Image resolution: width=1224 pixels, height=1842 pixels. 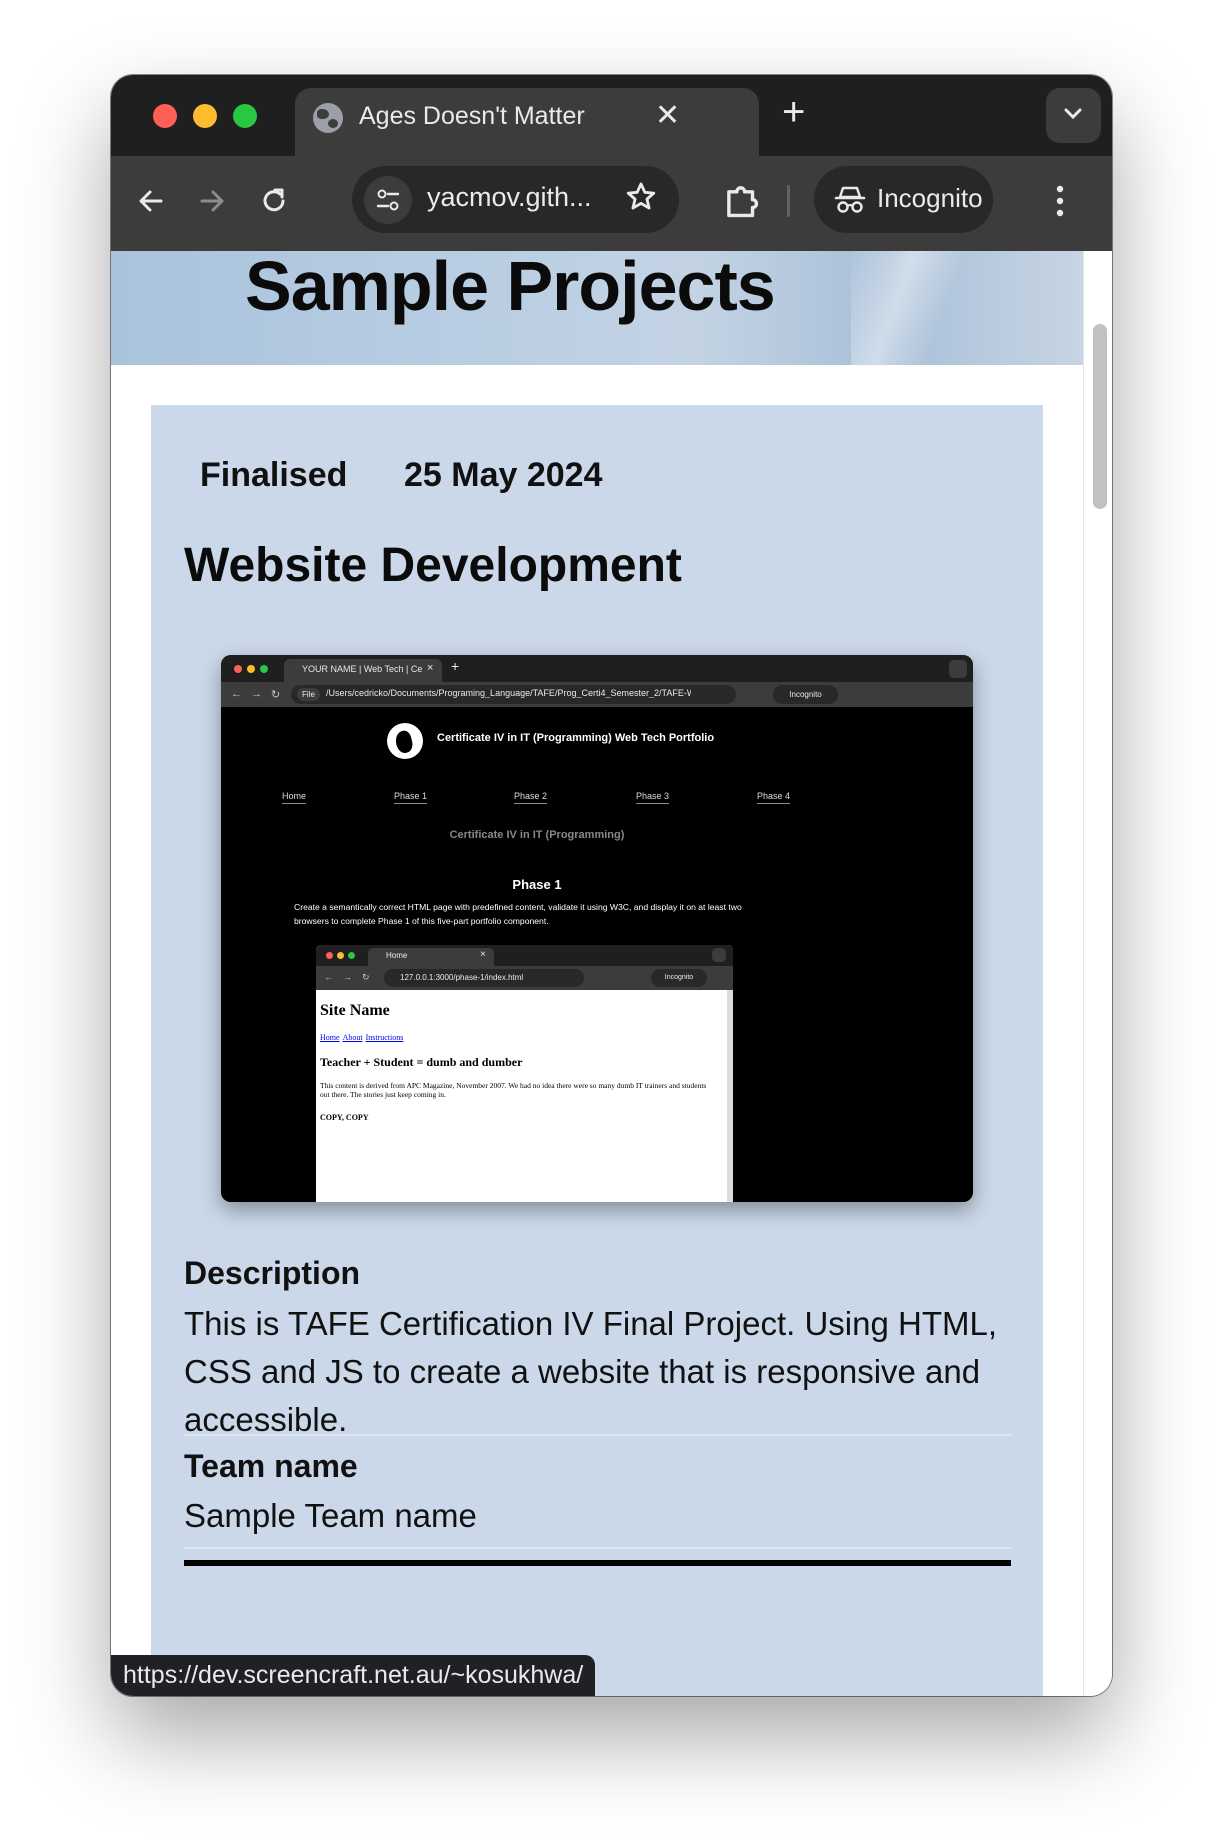 What do you see at coordinates (641, 197) in the screenshot?
I see `star-icon` at bounding box center [641, 197].